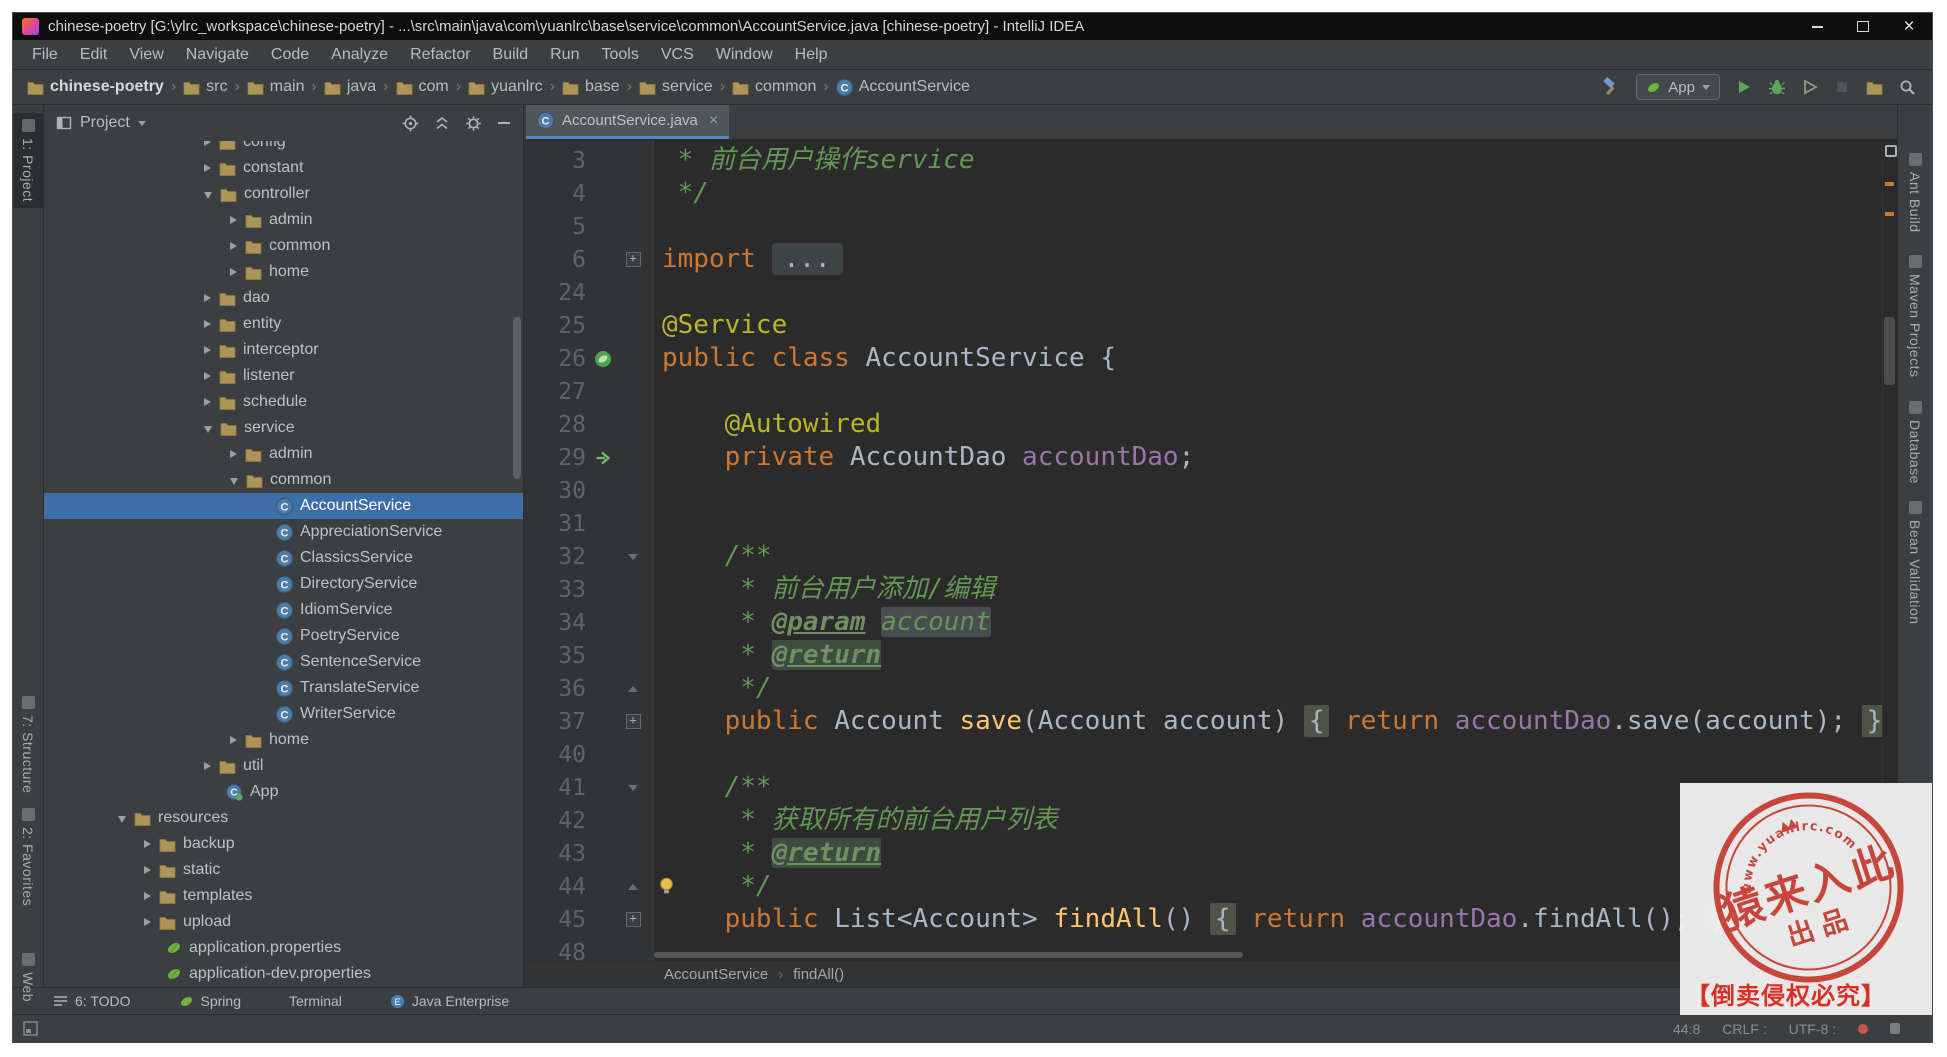 The width and height of the screenshot is (1947, 1057). Describe the element at coordinates (1268, 358) in the screenshot. I see `code-line: public class AccountService {` at that location.